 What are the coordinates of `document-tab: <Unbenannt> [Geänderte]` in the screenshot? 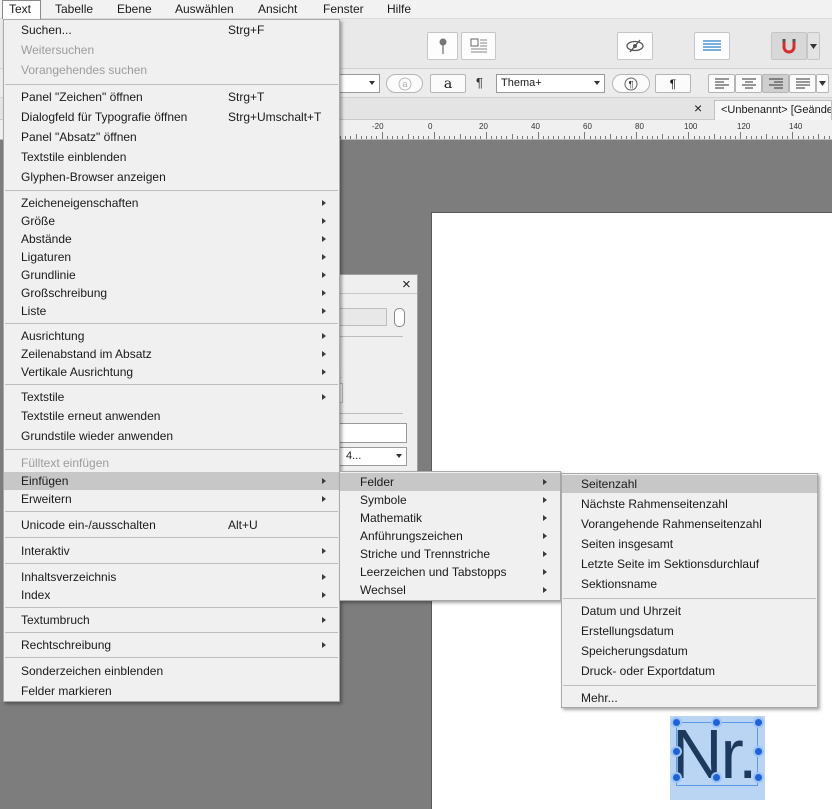 It's located at (773, 110).